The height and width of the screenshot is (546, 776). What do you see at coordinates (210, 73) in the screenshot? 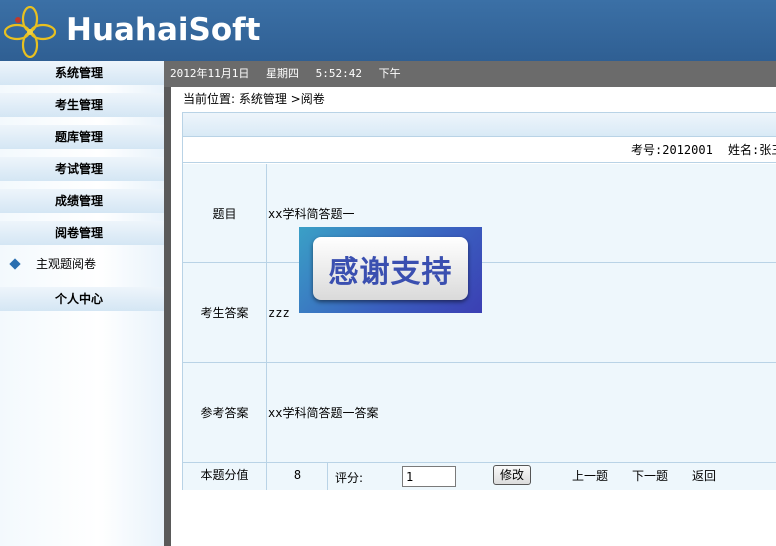
I see `date-text: 2012年11月1日` at bounding box center [210, 73].